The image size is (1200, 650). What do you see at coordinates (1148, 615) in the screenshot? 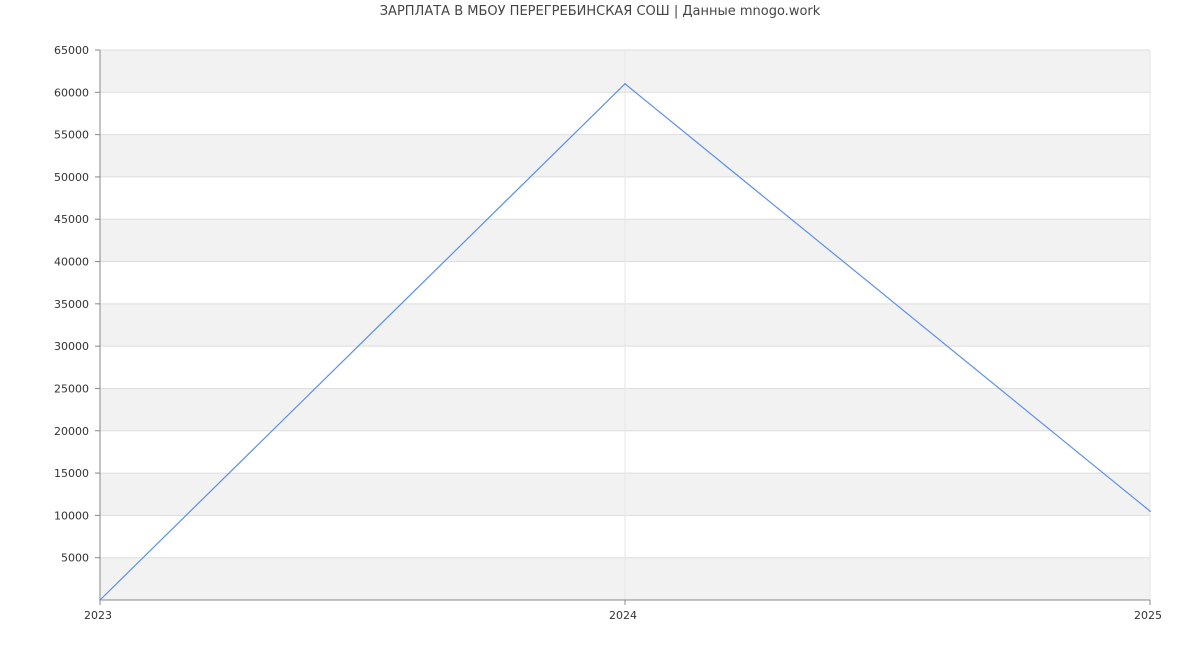
I see `x-tick-label: 2025` at bounding box center [1148, 615].